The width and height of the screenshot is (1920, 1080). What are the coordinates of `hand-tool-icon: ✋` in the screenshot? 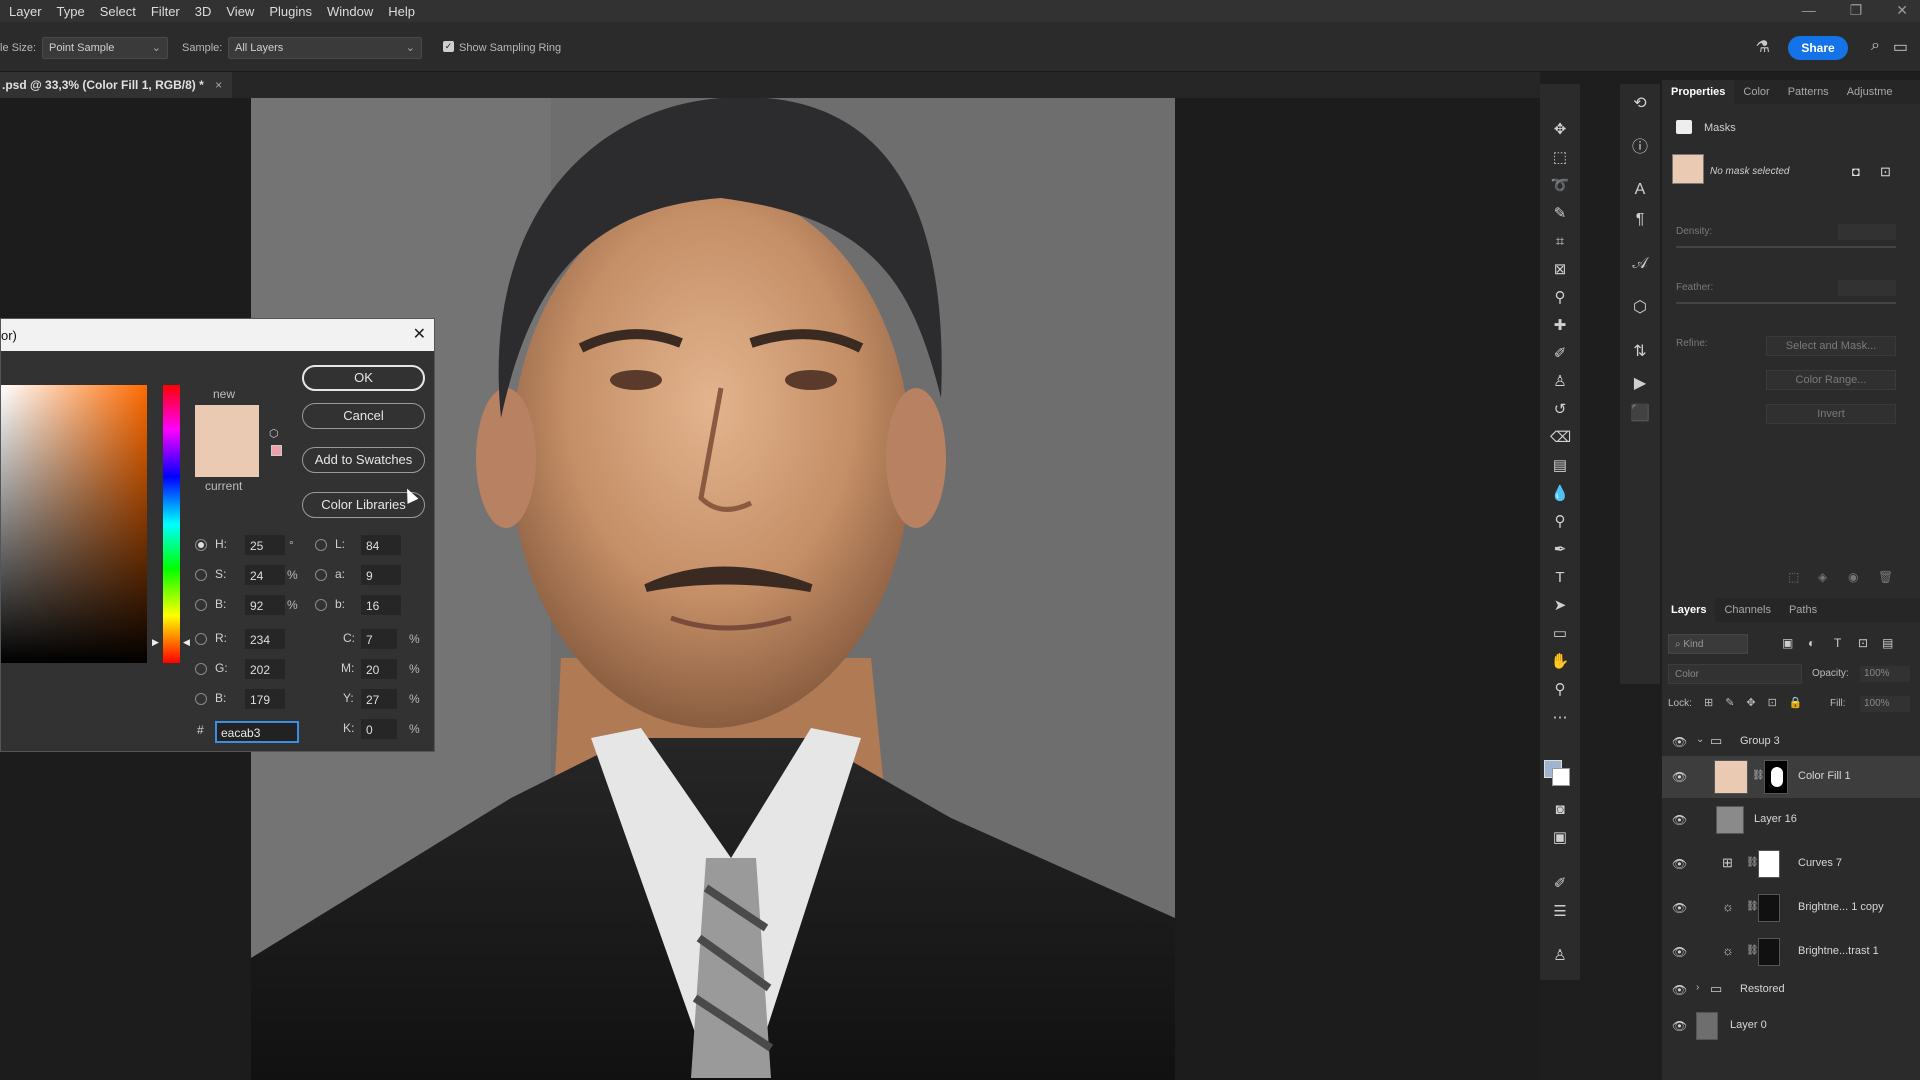 It's located at (1560, 662).